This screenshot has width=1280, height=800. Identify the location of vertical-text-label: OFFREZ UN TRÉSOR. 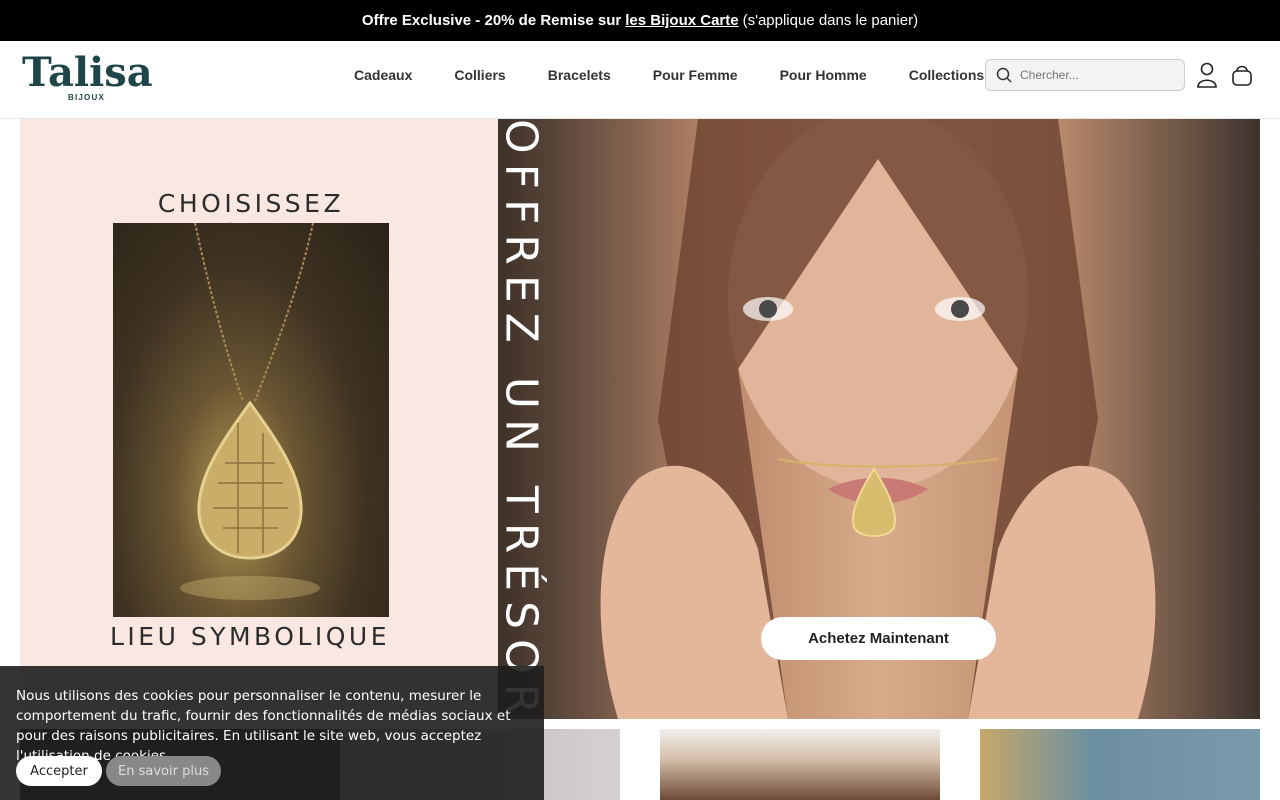
(522, 419).